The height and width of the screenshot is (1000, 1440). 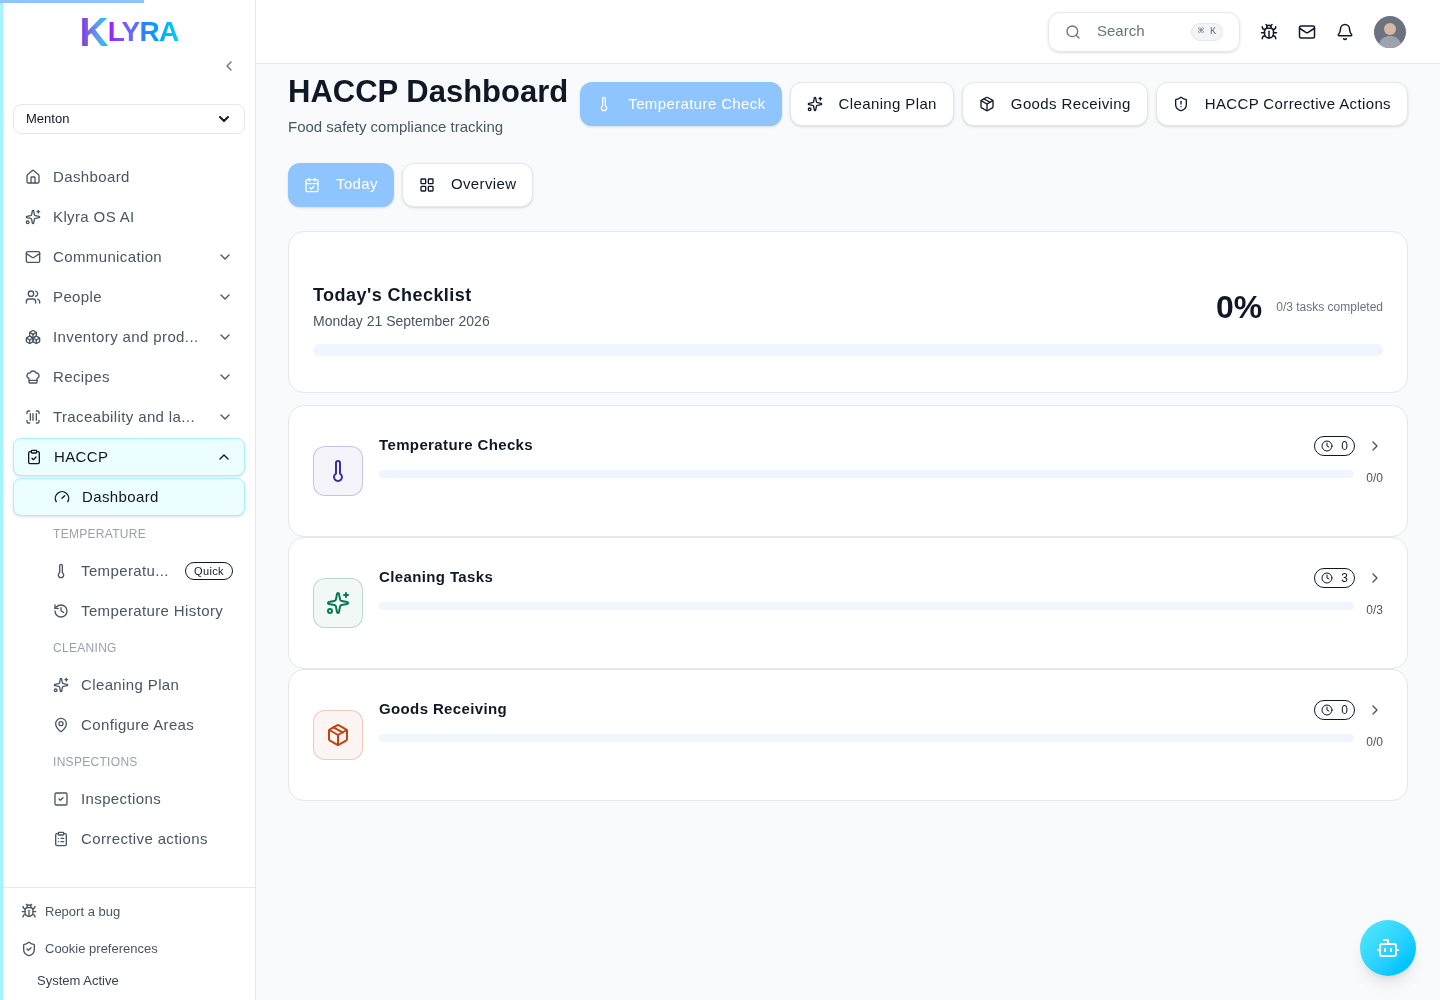 I want to click on package-icon, so click(x=986, y=104).